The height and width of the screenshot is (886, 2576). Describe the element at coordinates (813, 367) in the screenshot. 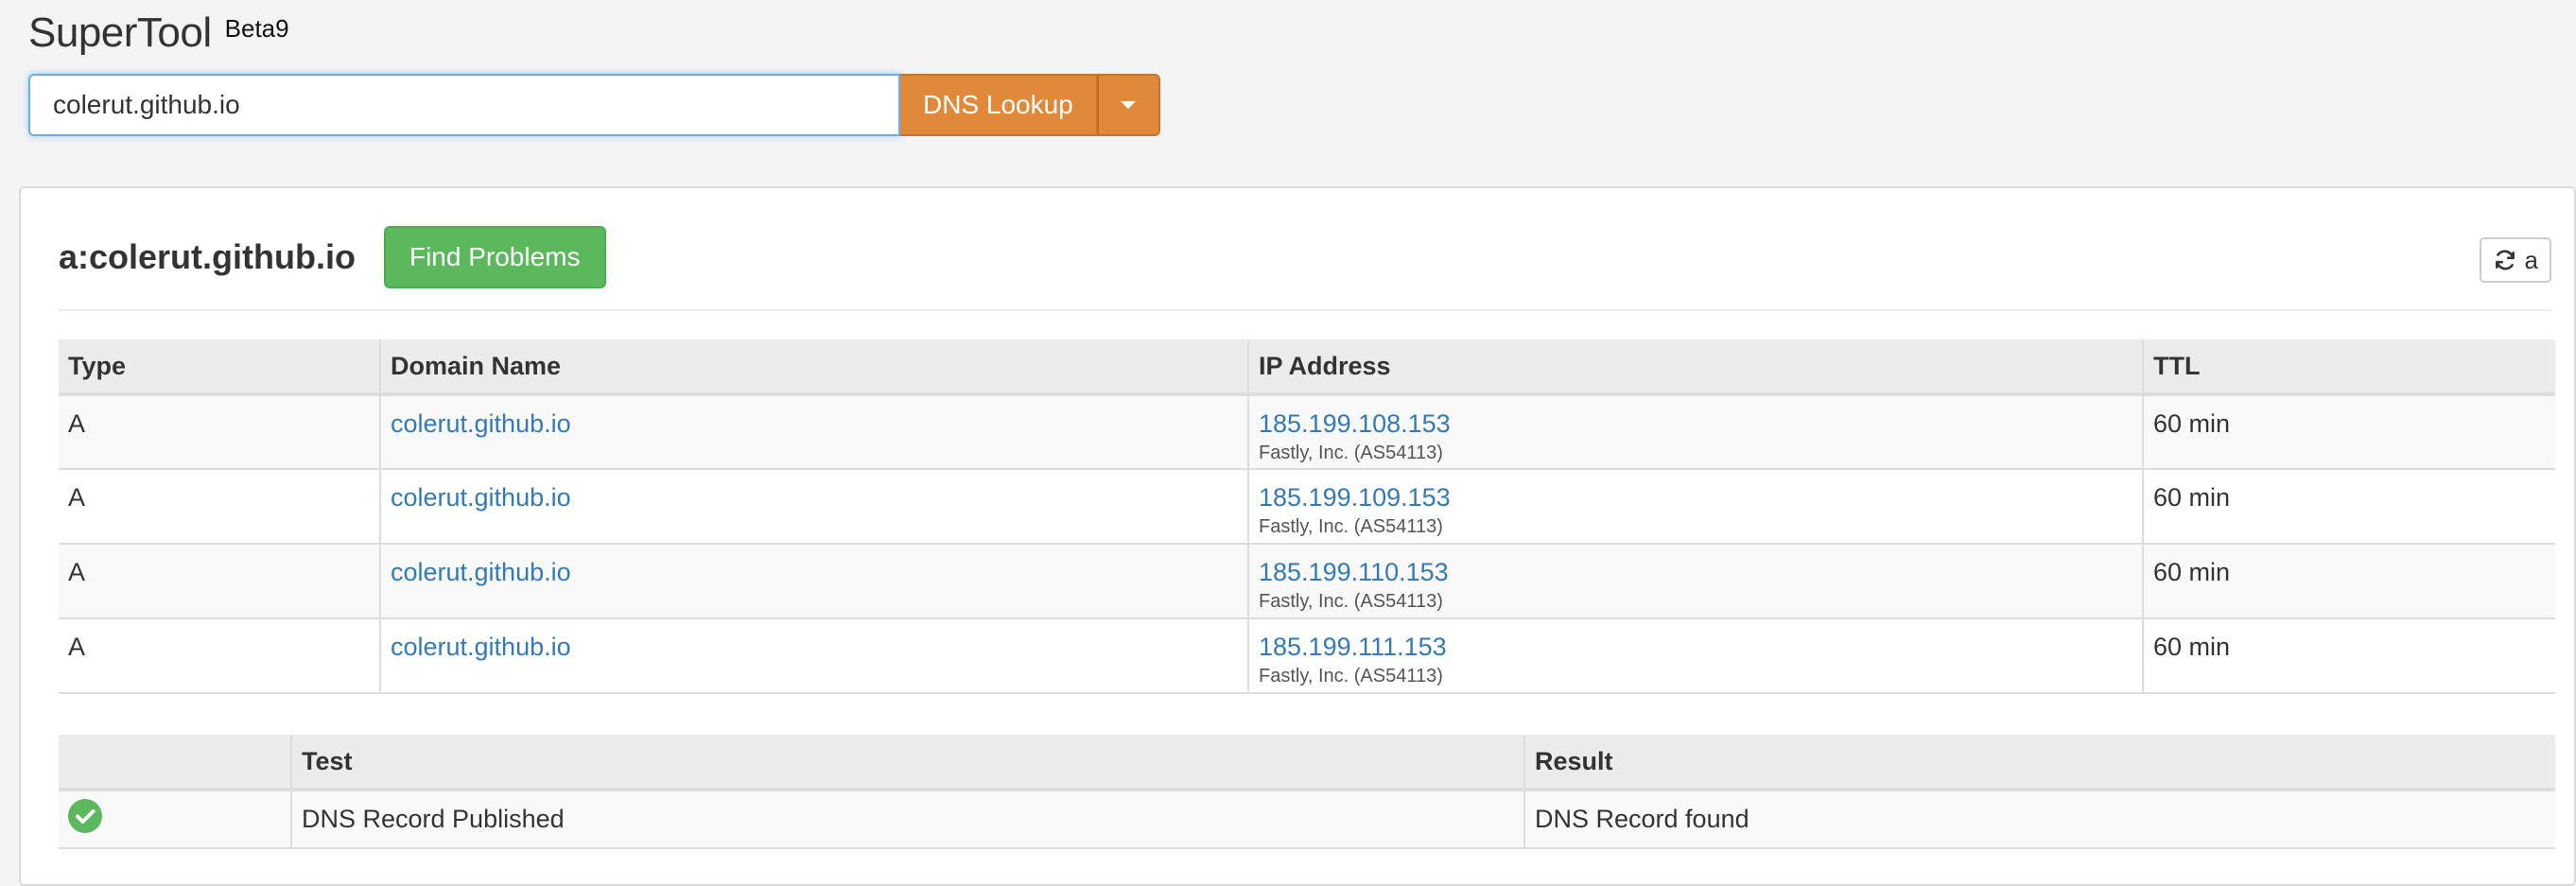

I see `column-header-domain: Domain Name` at that location.